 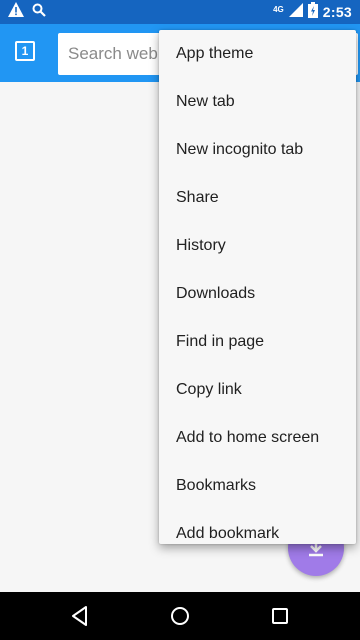 I want to click on recents-icon, so click(x=280, y=616).